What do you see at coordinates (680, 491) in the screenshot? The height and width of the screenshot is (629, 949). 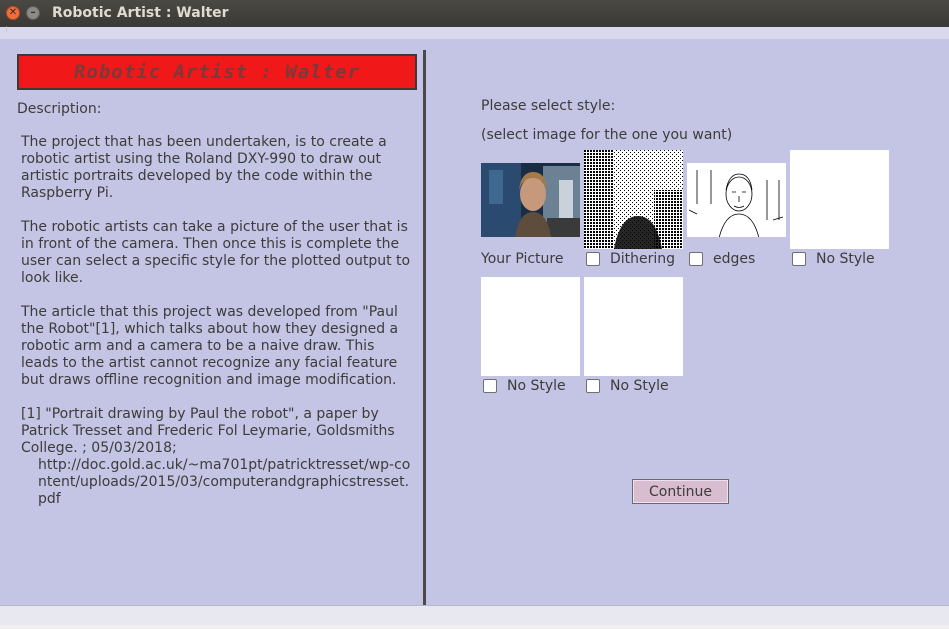 I see `continue-button: Continue` at bounding box center [680, 491].